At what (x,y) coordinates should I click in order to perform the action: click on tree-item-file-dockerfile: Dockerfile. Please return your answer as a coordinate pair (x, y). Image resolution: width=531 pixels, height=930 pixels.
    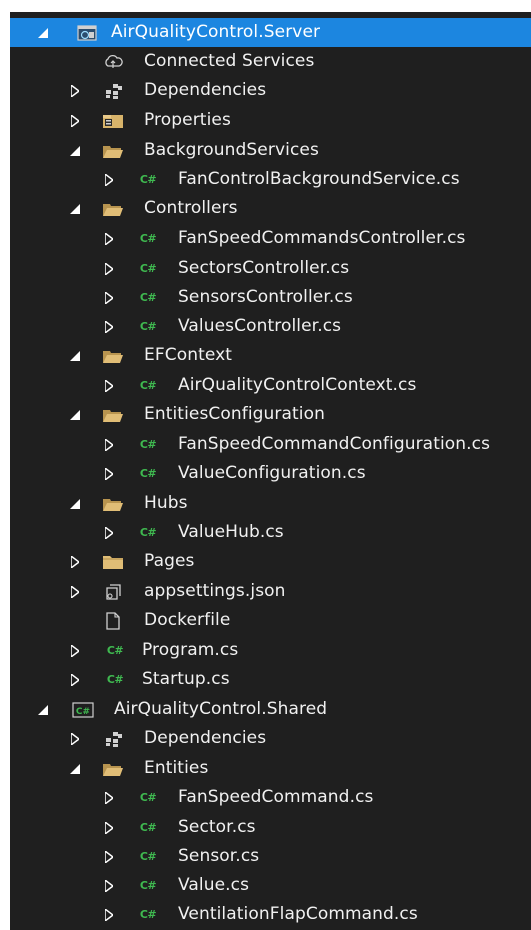
    Looking at the image, I should click on (270, 620).